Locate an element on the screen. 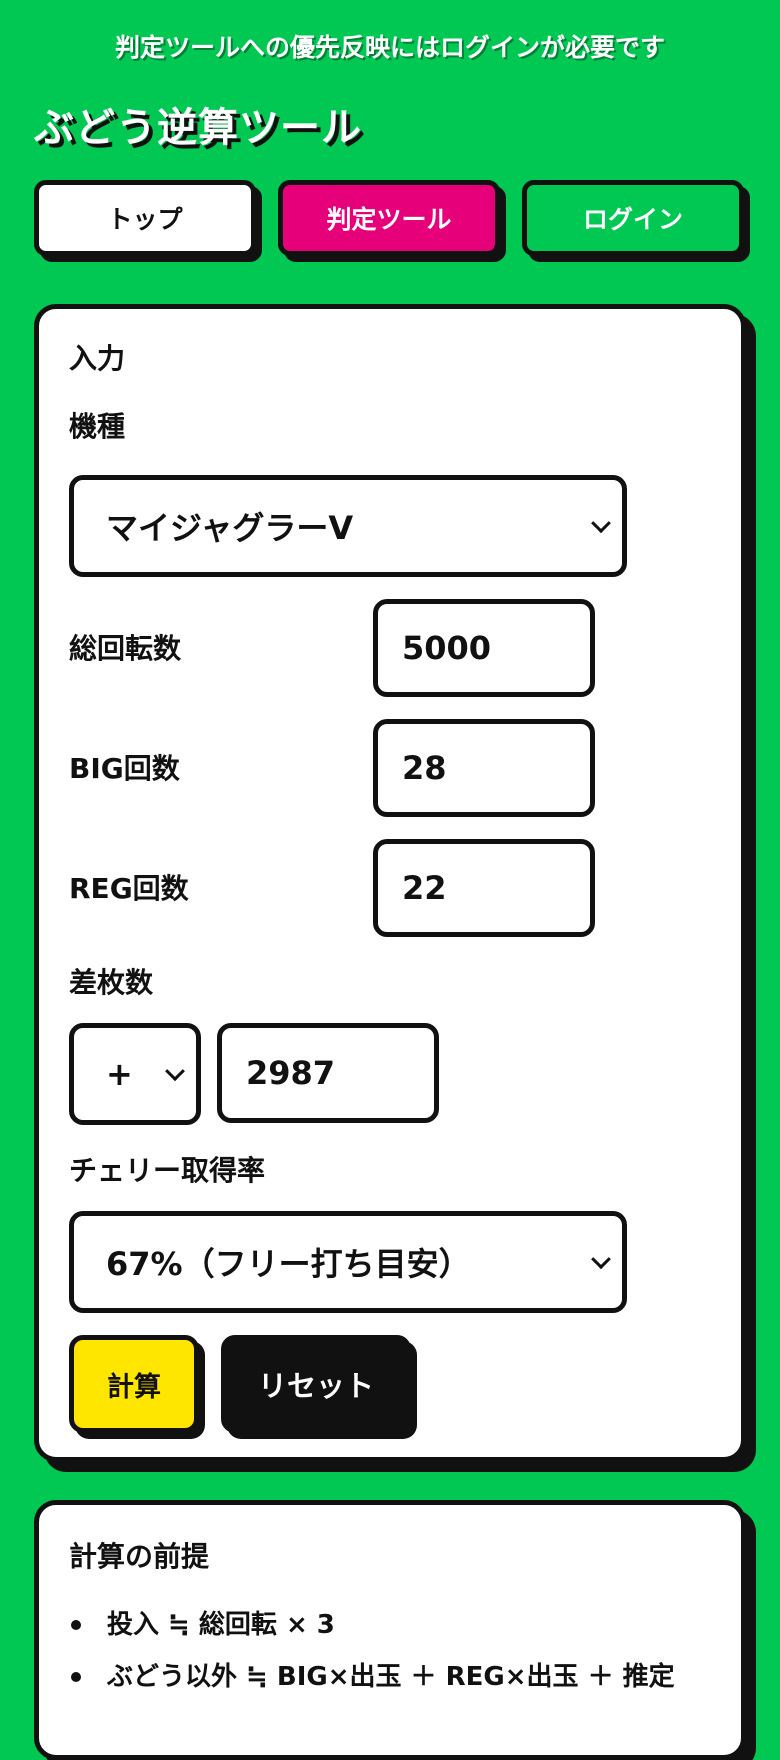  diff-coins-label: 差枚数 is located at coordinates (111, 982).